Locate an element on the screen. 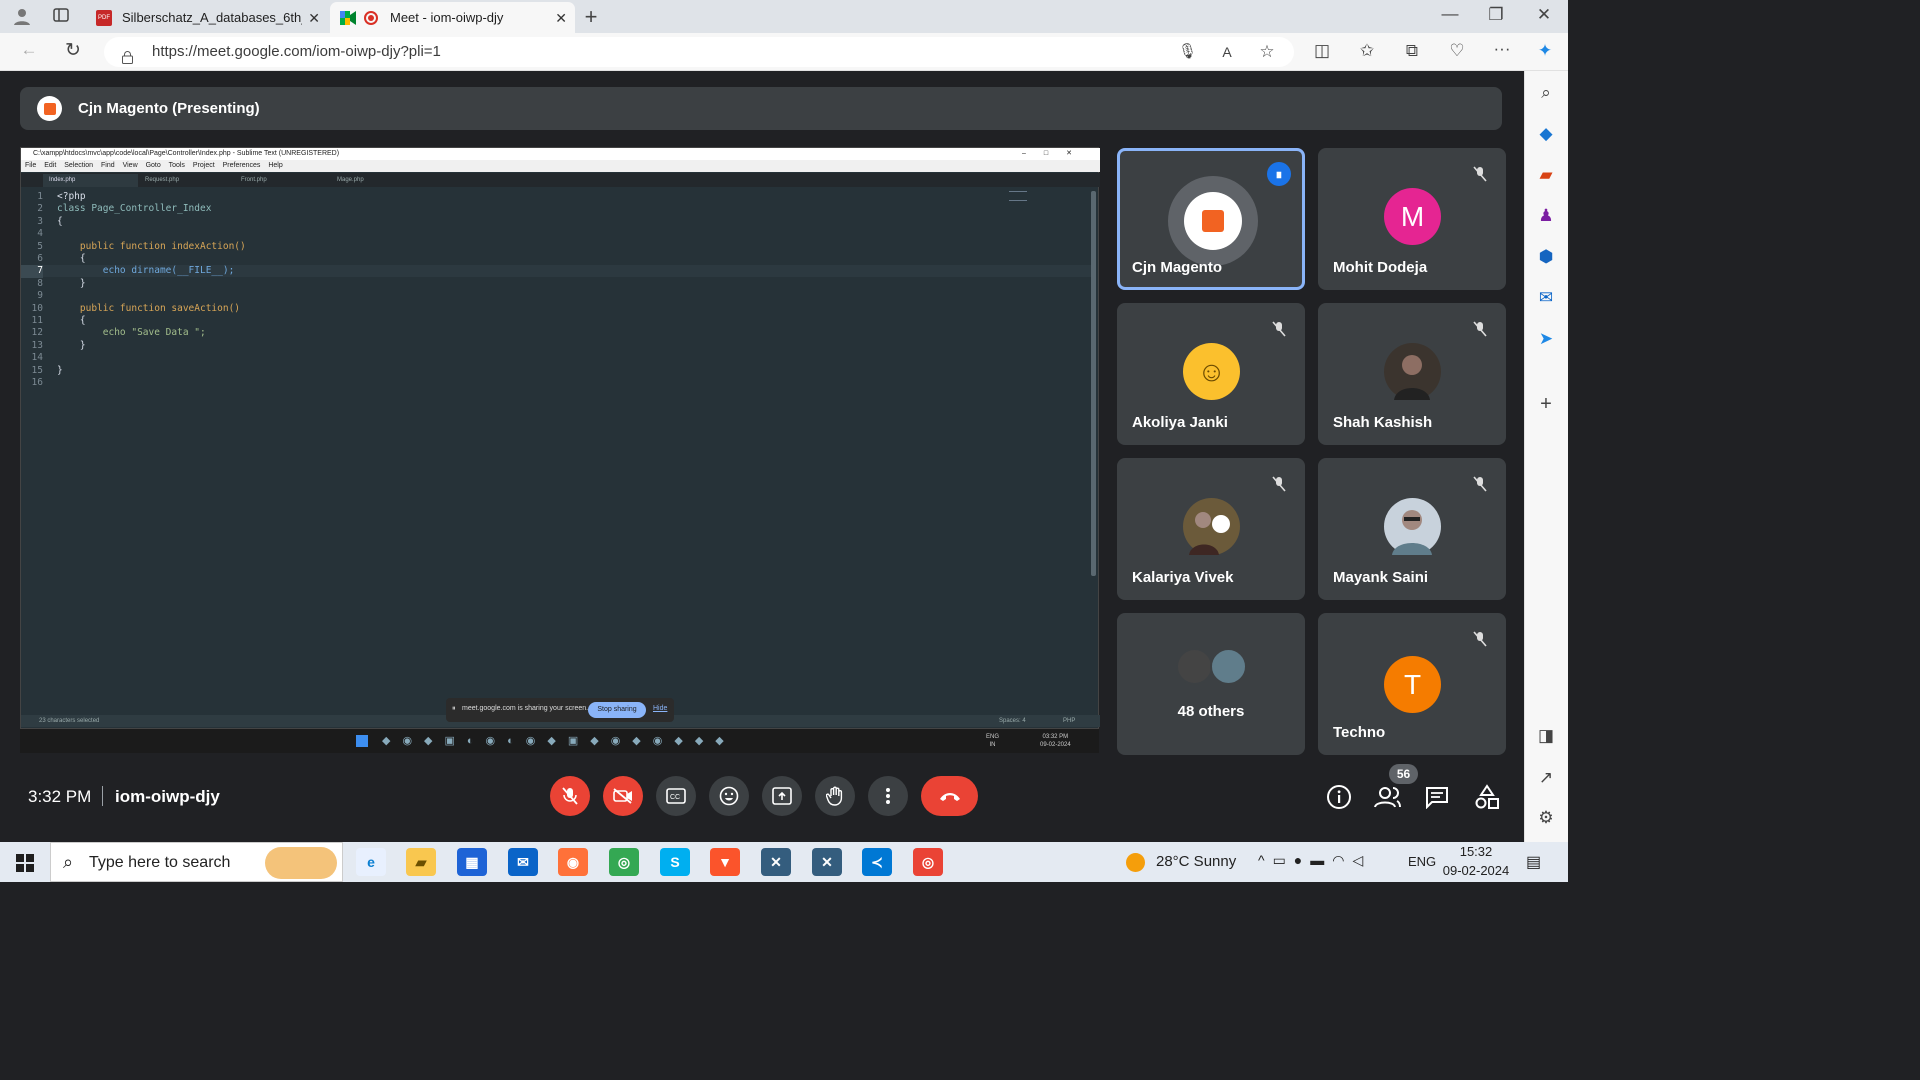  back-icon: ← is located at coordinates (29, 50).